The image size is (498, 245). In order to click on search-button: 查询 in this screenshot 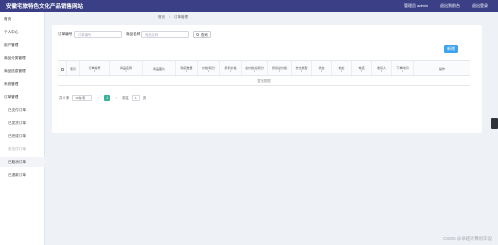, I will do `click(202, 34)`.